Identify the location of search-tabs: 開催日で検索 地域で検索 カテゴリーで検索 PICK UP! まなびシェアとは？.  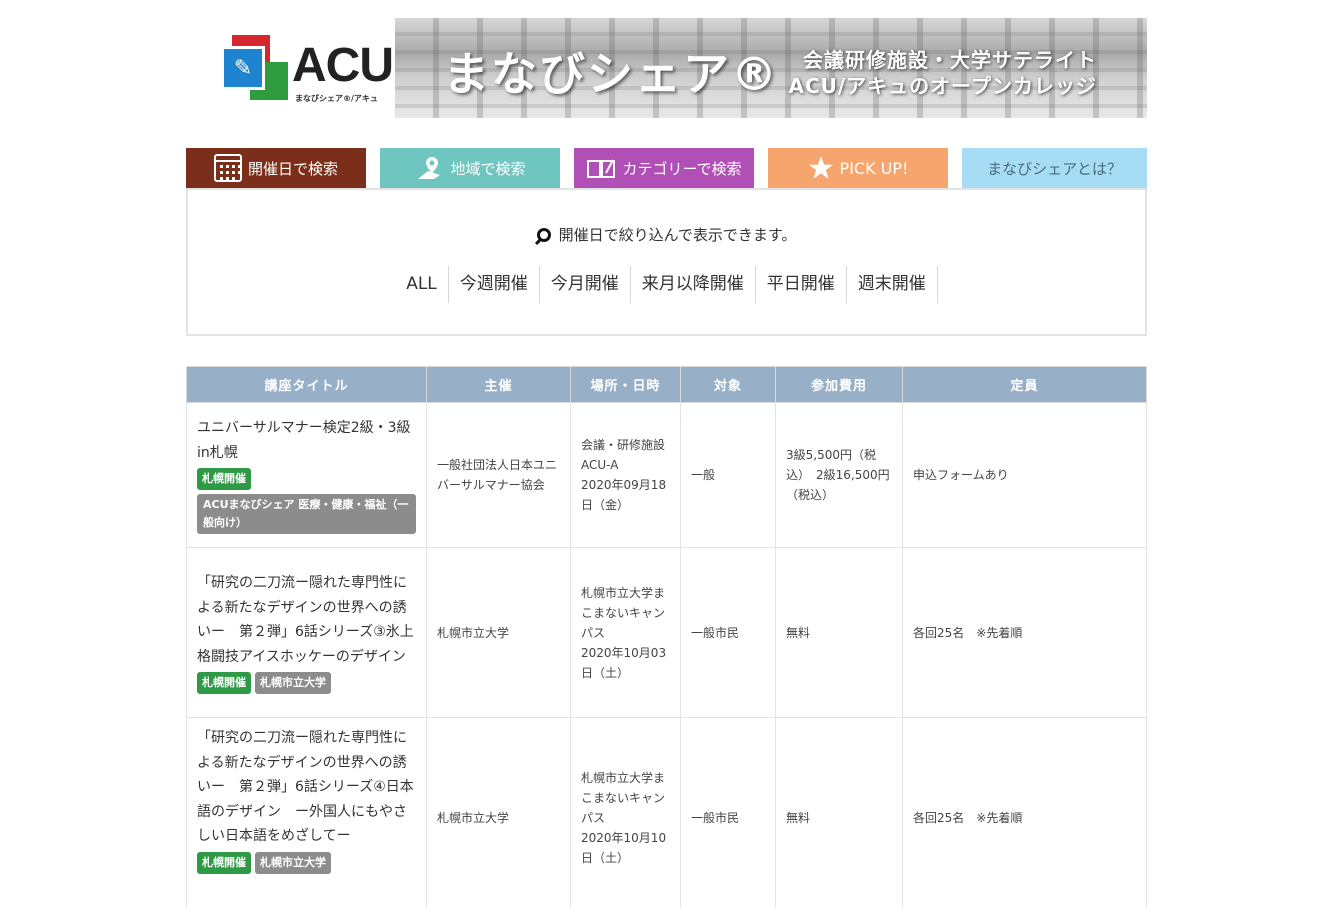
(666, 168).